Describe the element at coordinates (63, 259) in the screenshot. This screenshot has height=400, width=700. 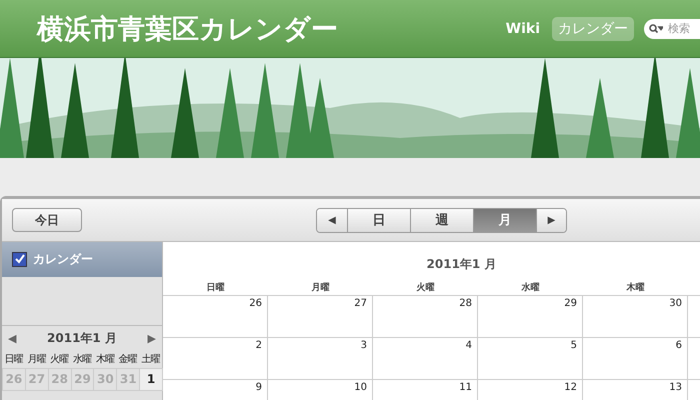
I see `calendar-name: カレンダー` at that location.